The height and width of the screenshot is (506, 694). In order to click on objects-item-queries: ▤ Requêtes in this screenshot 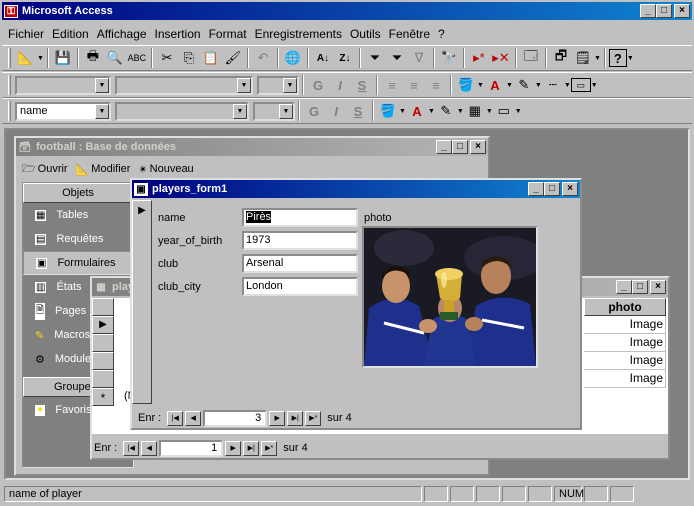, I will do `click(78, 239)`.